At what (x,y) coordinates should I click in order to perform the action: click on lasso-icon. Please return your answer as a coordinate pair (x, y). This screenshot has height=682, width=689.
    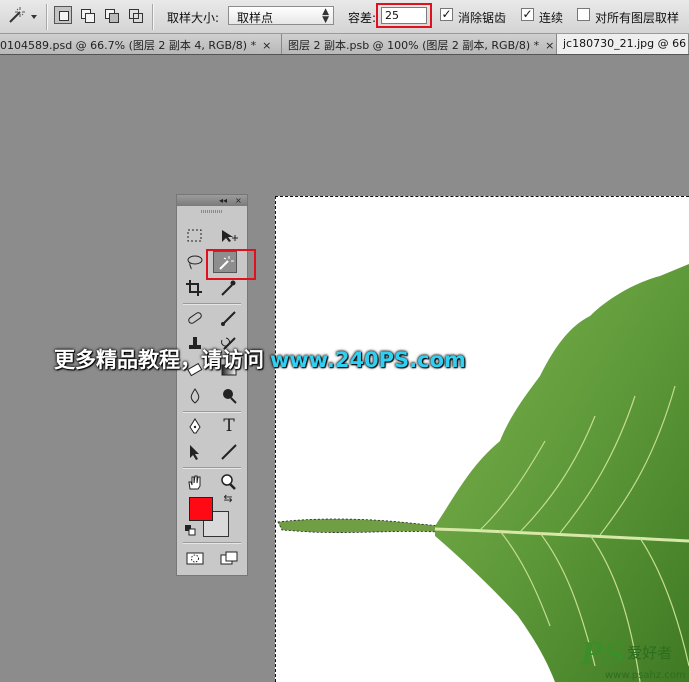
    Looking at the image, I should click on (195, 262).